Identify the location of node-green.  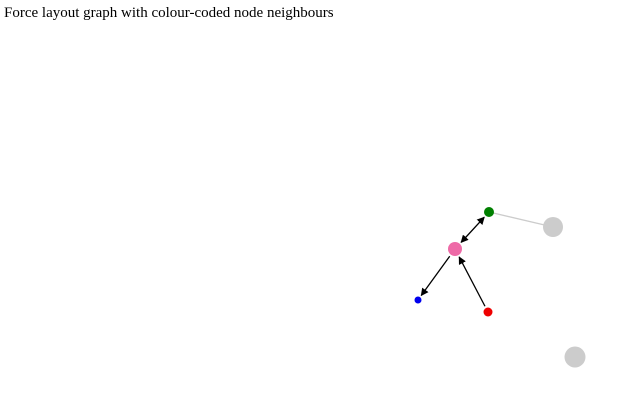
(489, 212).